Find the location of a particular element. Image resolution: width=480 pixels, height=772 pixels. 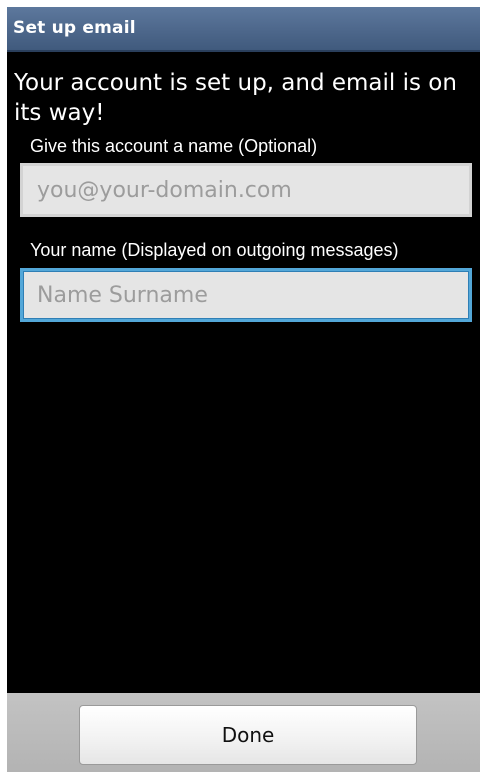

account-name-label: Give this account a name (Optional) is located at coordinates (174, 146).